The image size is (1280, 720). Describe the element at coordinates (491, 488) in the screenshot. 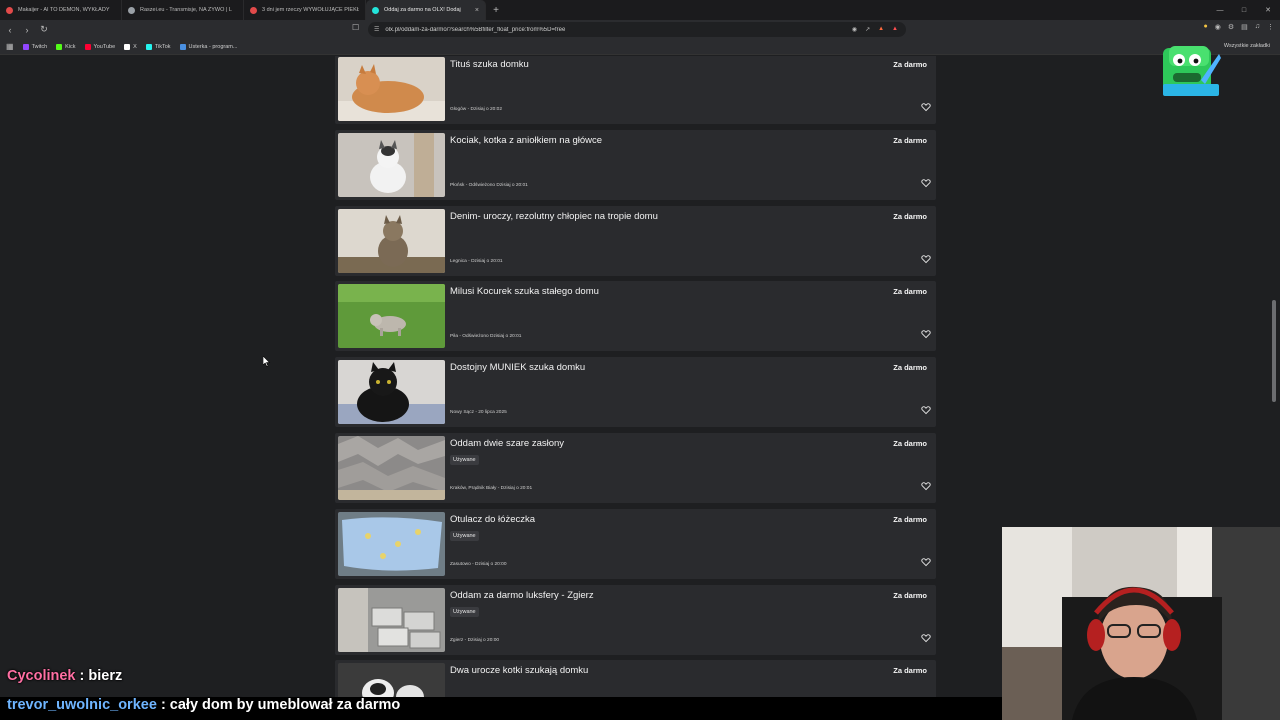

I see `listing-location-date: Kraków, Prądnik Biały - Dzisiaj o 20:01` at that location.